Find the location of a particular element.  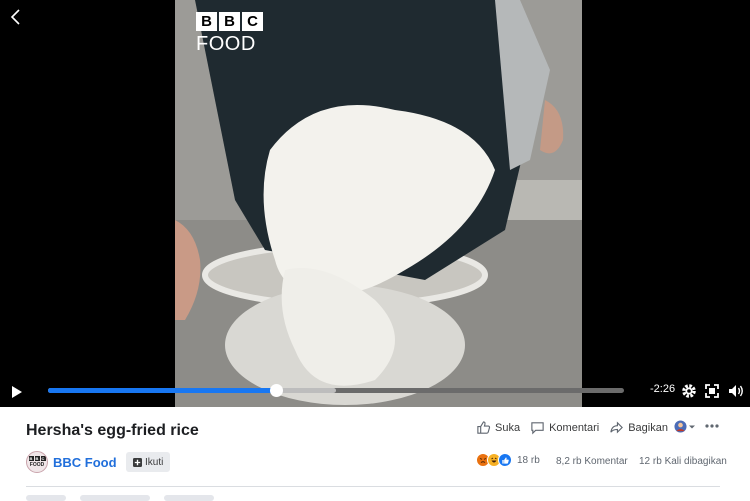

plus-icon is located at coordinates (137, 462).